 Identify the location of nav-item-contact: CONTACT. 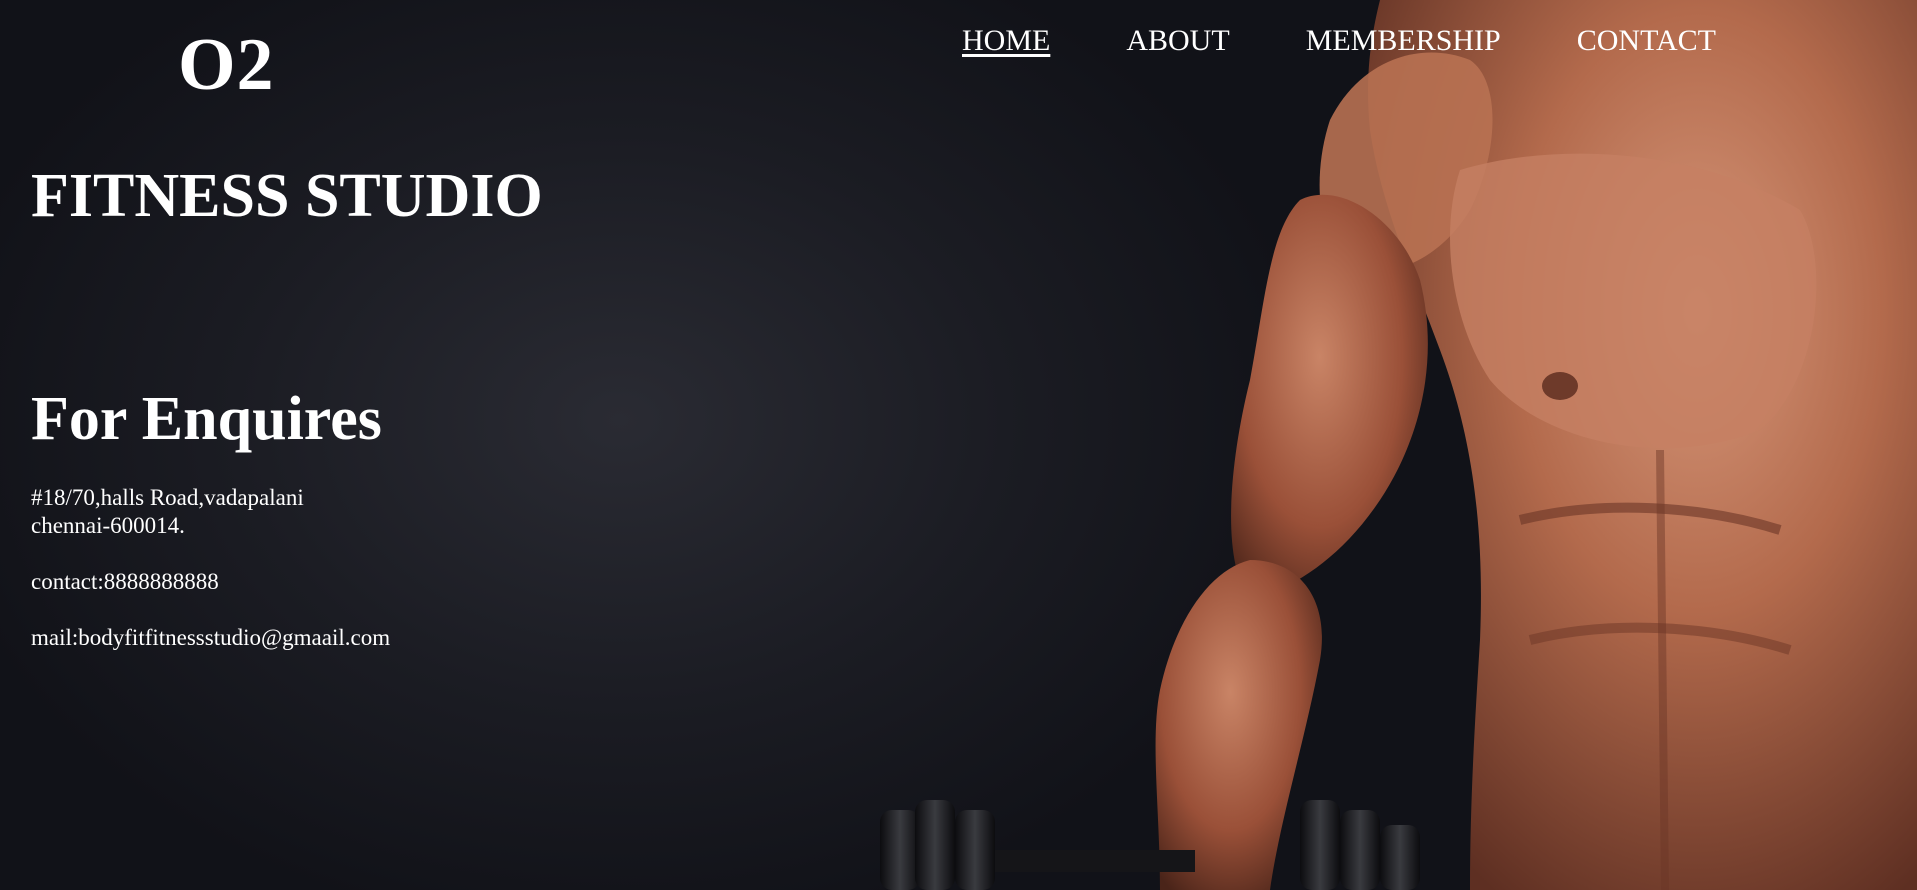
(1646, 41).